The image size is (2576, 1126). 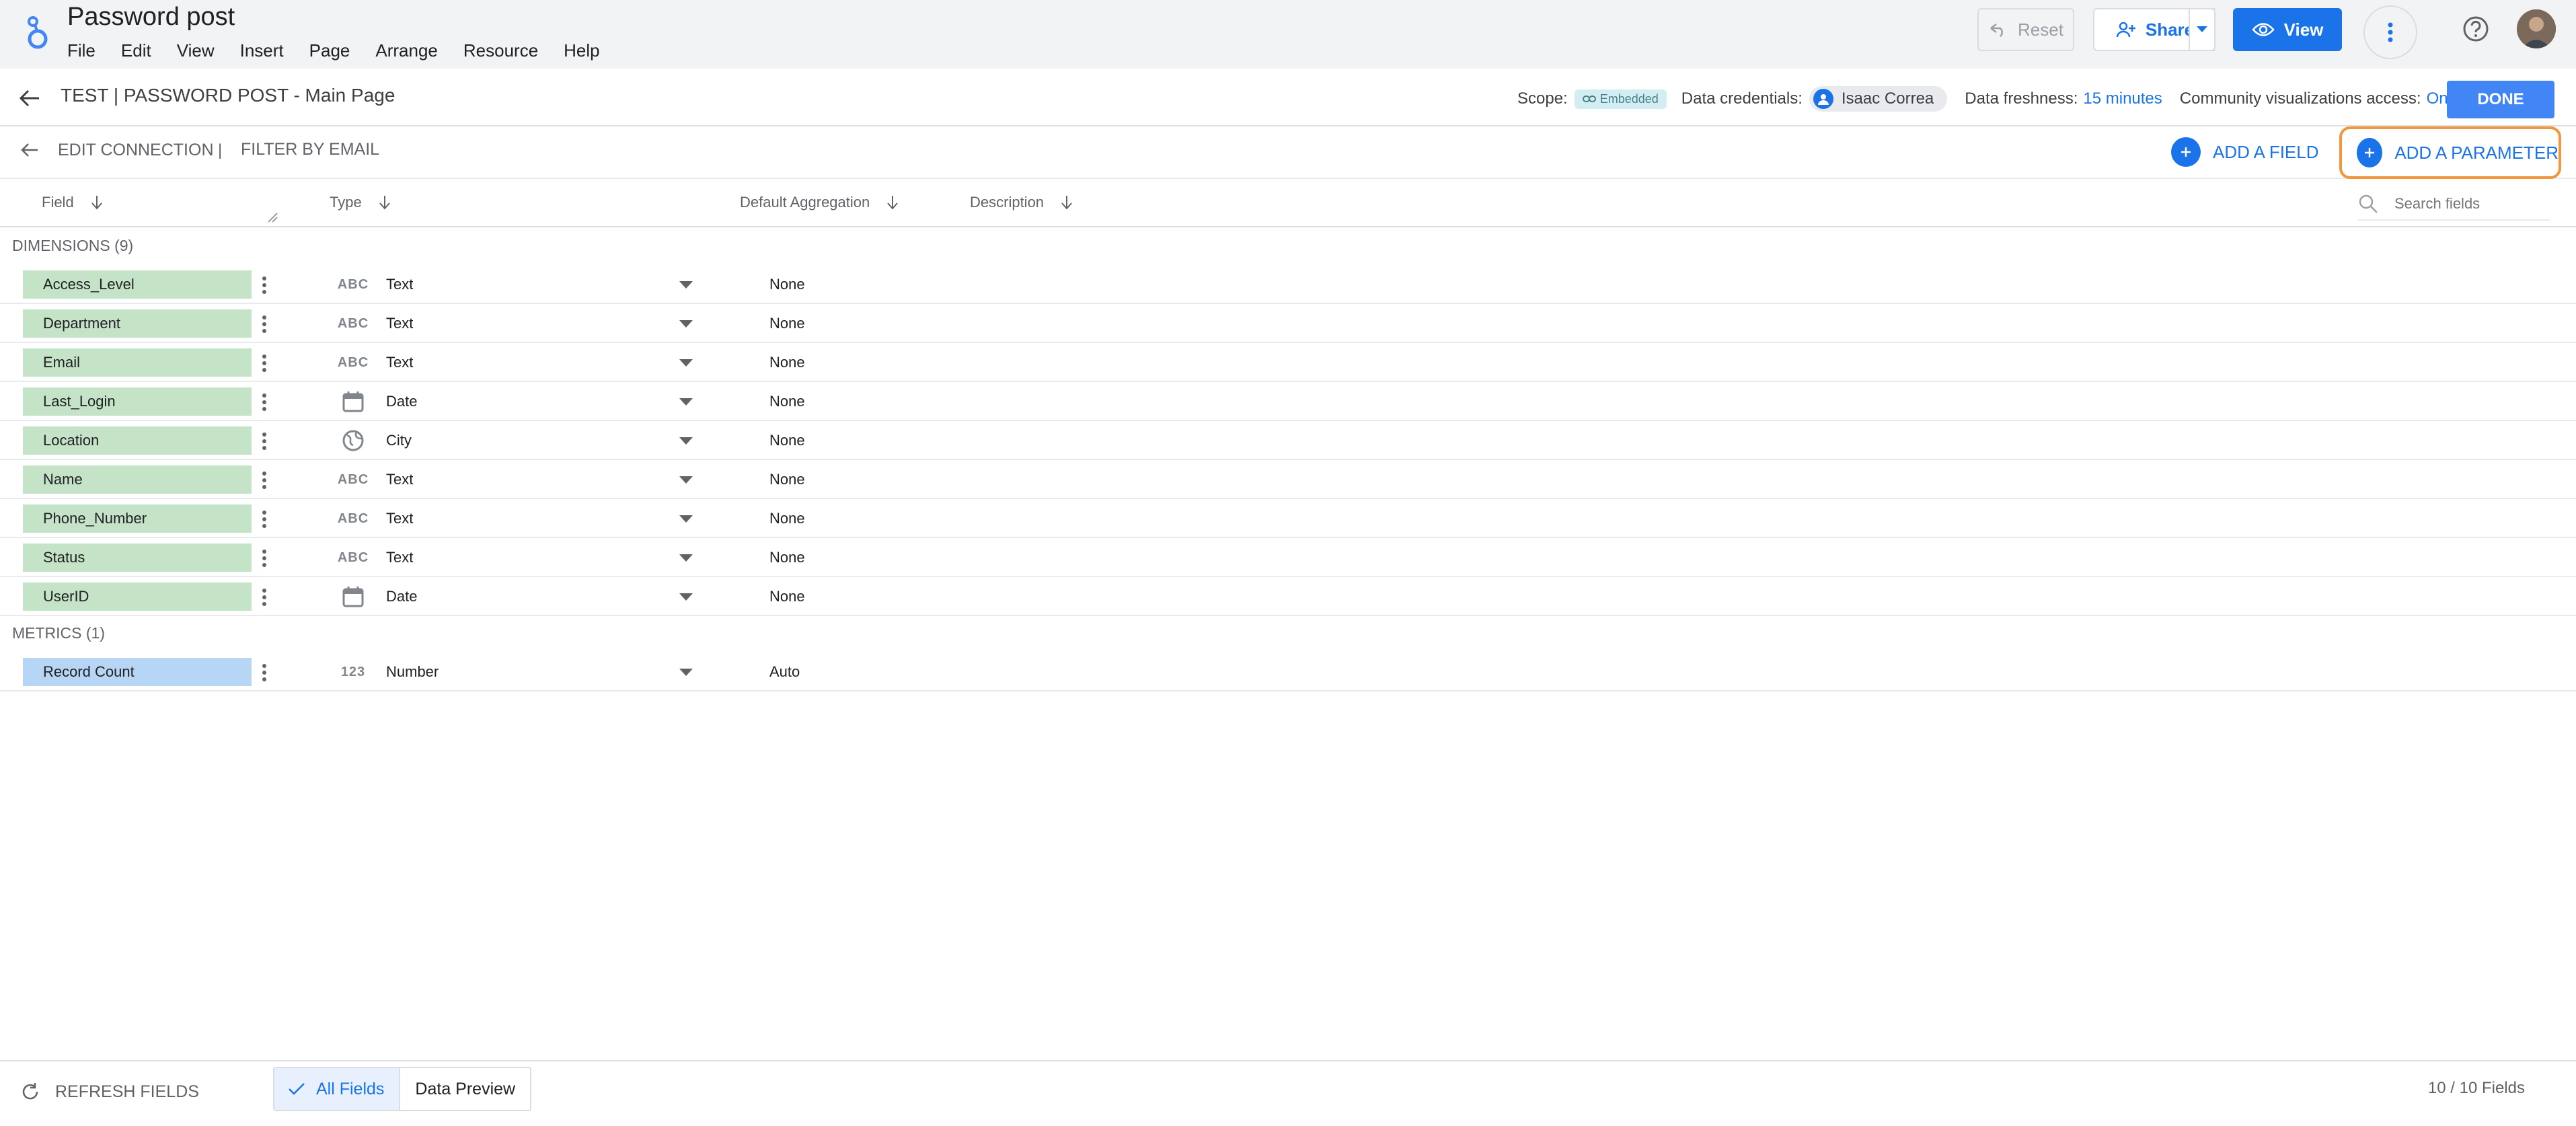 What do you see at coordinates (1589, 99) in the screenshot?
I see `link-icon` at bounding box center [1589, 99].